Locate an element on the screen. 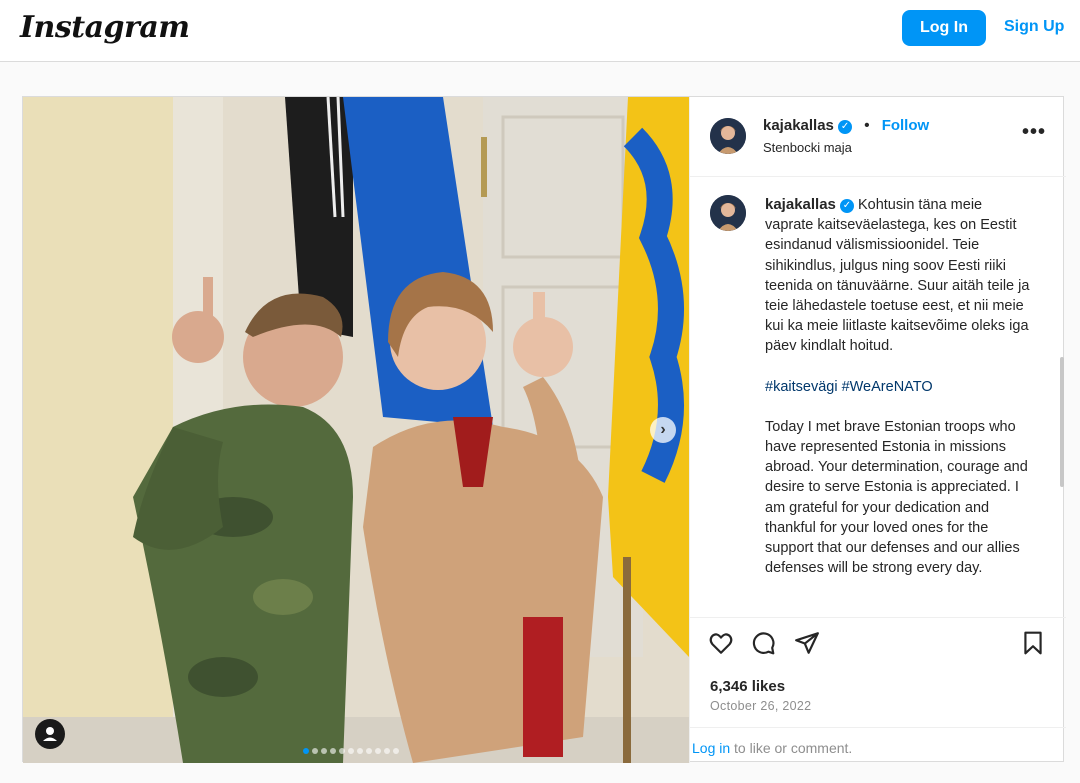 The height and width of the screenshot is (783, 1080). header-name-row: kajakallas ✓ • Follow is located at coordinates (846, 125).